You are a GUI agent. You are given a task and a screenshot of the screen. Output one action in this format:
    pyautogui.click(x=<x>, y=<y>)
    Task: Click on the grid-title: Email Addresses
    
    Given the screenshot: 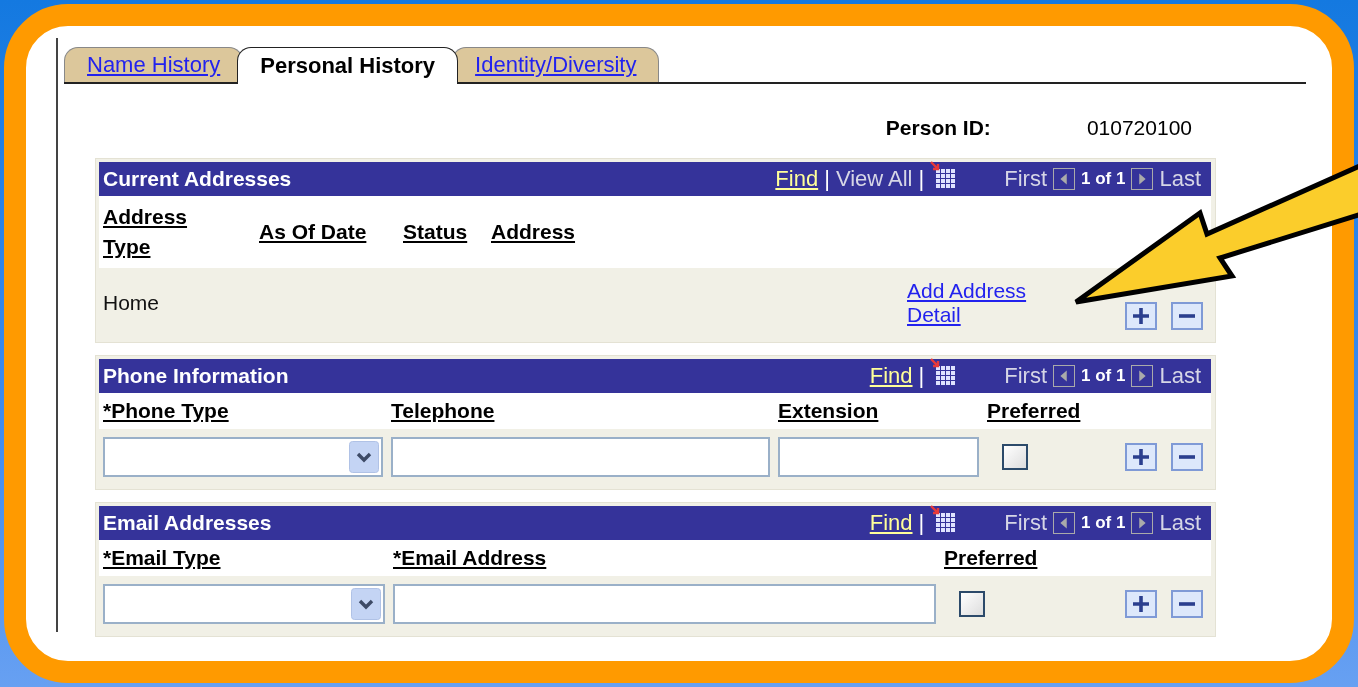 What is the action you would take?
    pyautogui.click(x=188, y=523)
    